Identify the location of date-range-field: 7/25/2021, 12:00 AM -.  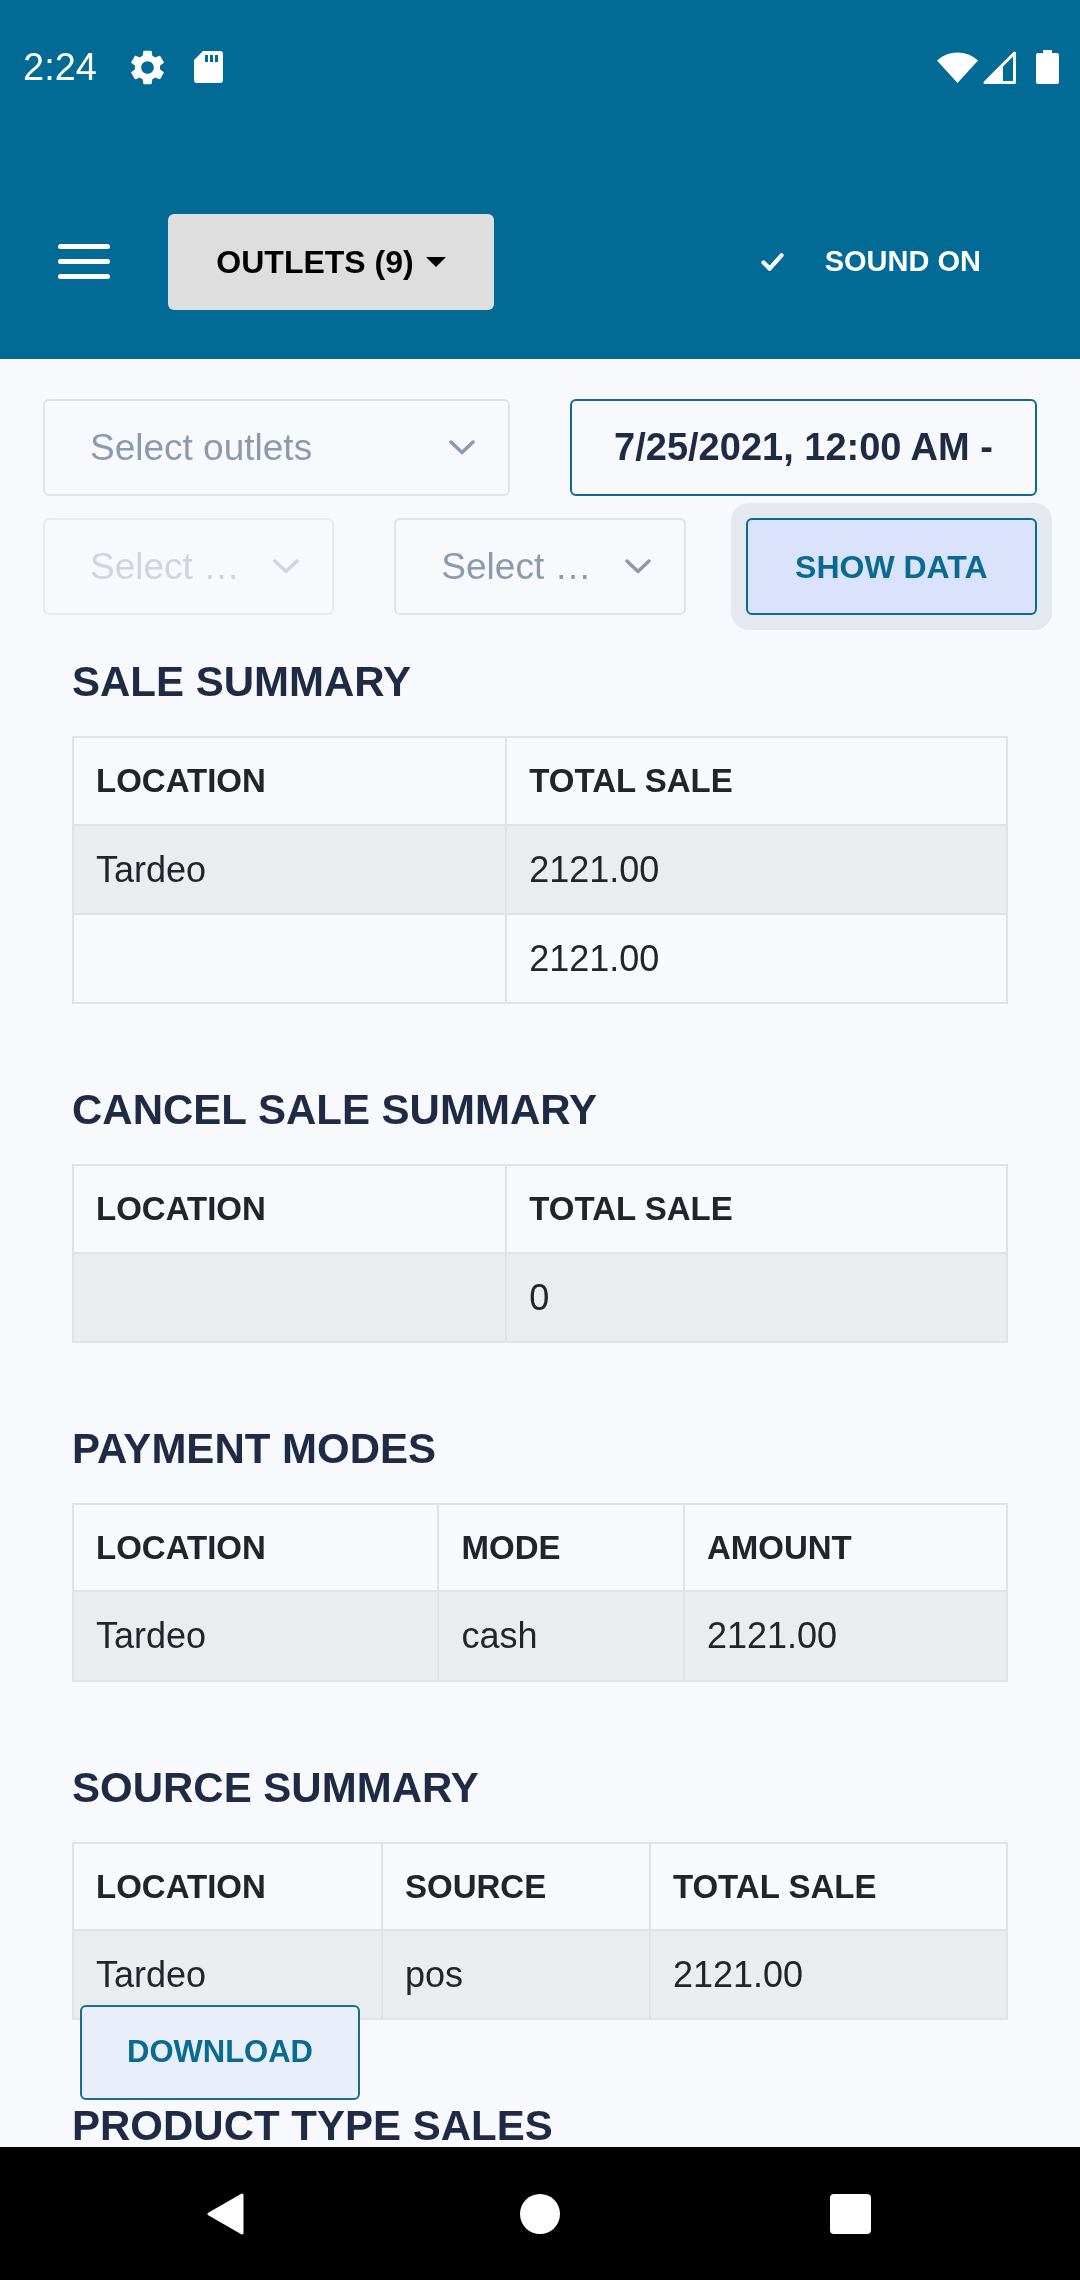
(803, 447).